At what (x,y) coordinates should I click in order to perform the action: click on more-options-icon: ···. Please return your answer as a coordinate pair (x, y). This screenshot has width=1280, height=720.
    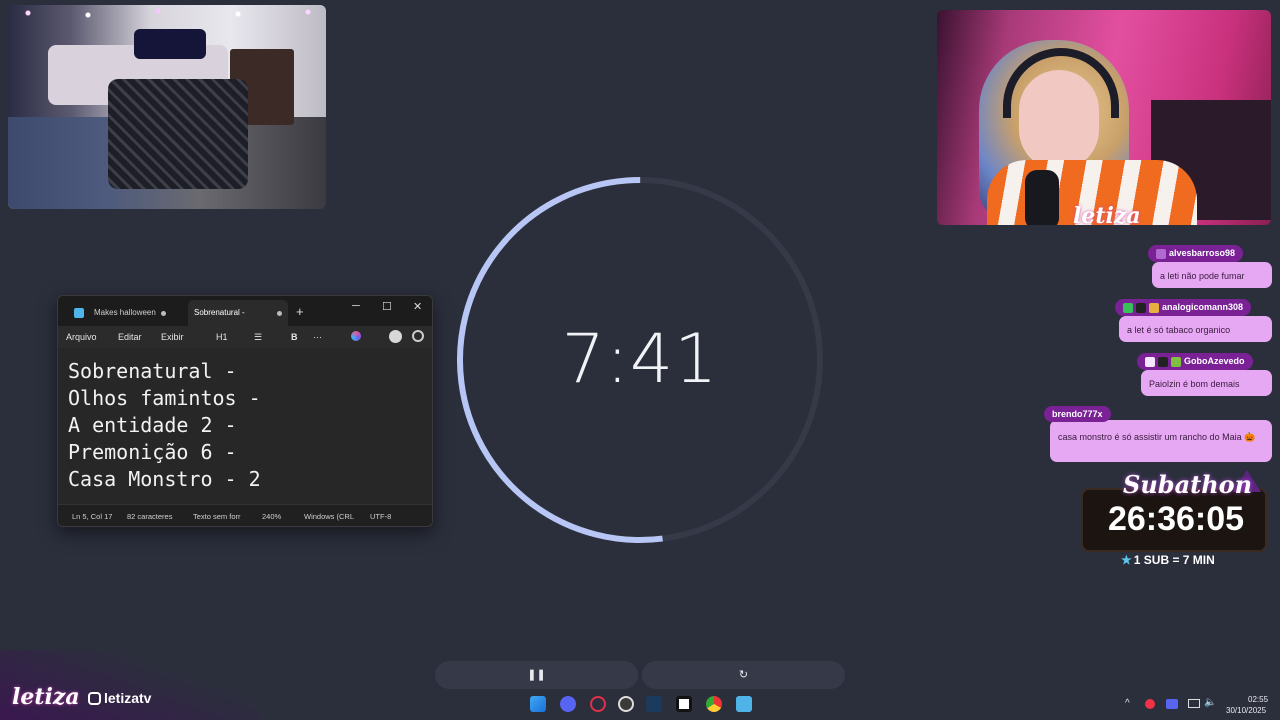
    Looking at the image, I should click on (317, 337).